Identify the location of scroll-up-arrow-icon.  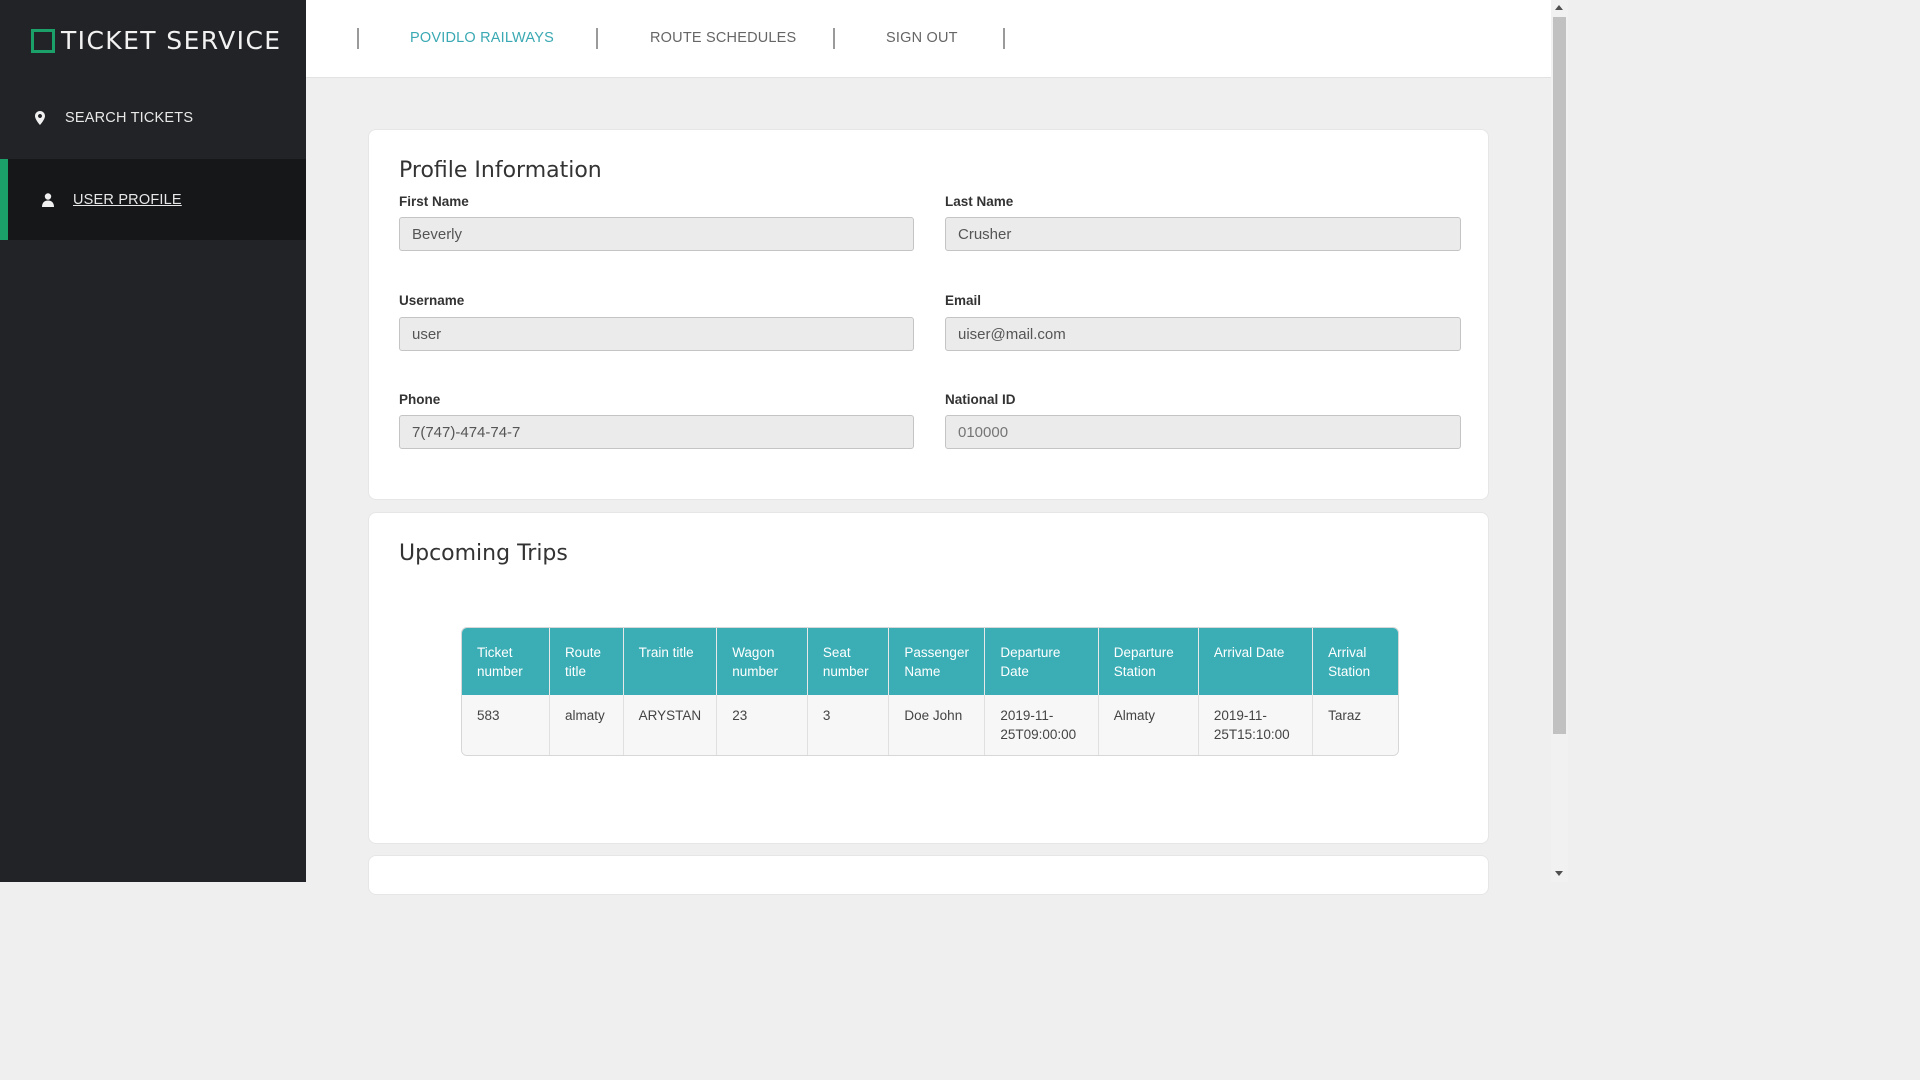
(1559, 7).